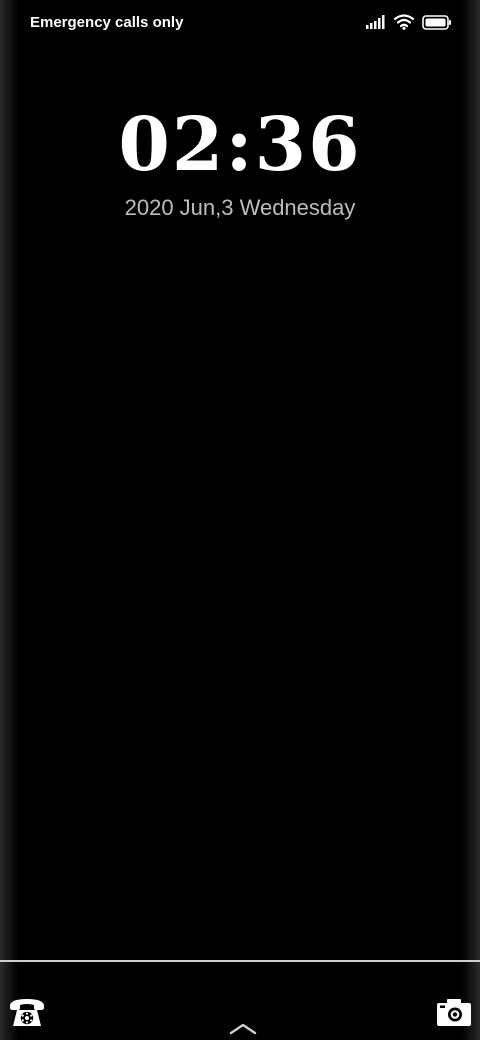  I want to click on camera-shortcut, so click(454, 1012).